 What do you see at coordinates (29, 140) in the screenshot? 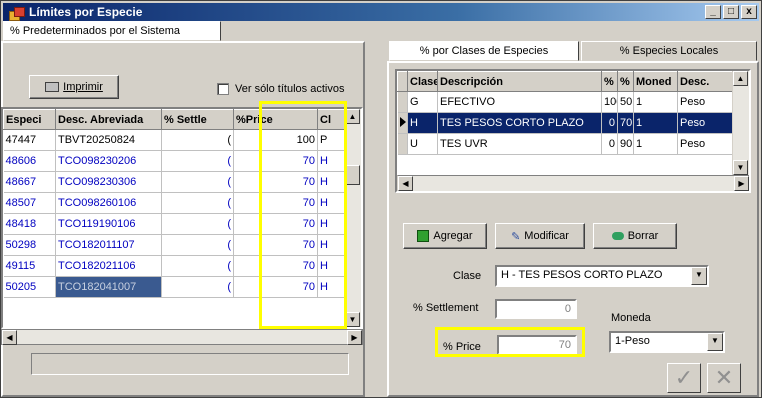
I see `species-cell-code: 47447` at bounding box center [29, 140].